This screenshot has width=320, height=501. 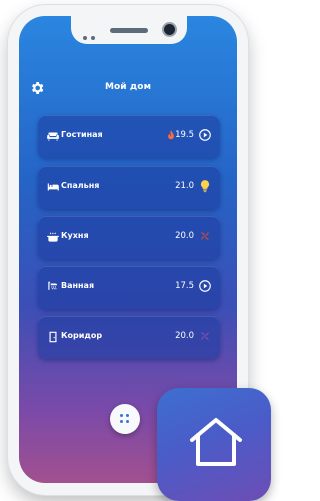 I want to click on room-name: Коридор, so click(x=82, y=335).